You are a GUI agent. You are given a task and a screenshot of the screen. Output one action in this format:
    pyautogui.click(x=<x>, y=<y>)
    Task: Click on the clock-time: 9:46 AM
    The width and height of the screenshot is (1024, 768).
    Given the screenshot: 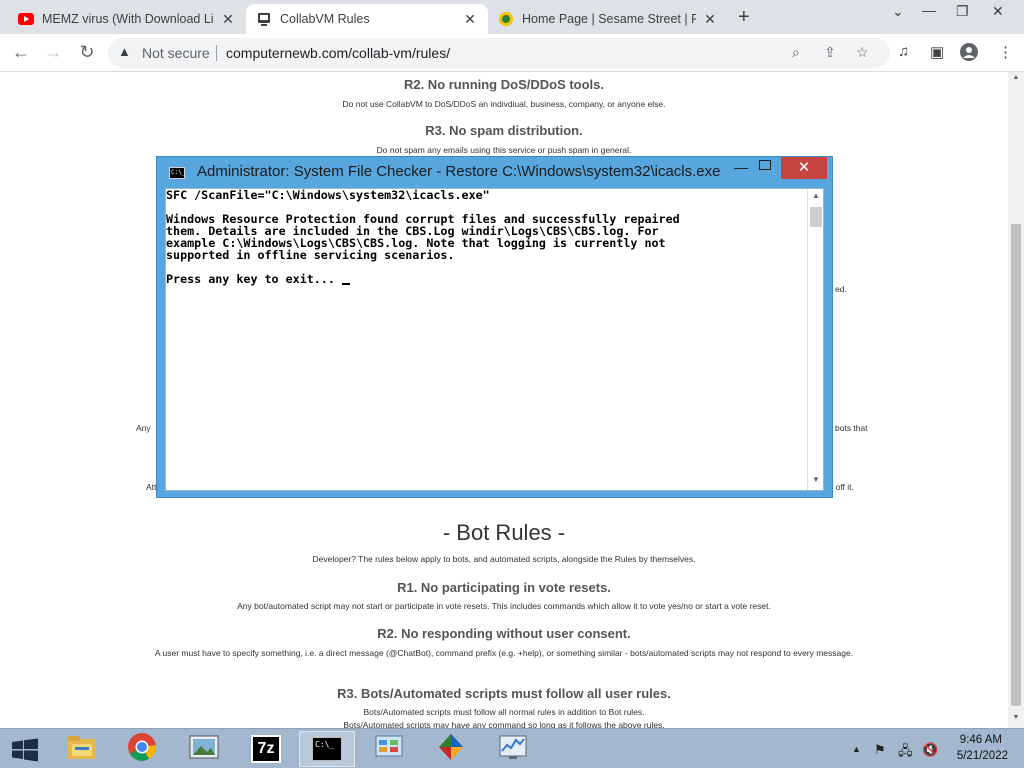 What is the action you would take?
    pyautogui.click(x=973, y=740)
    